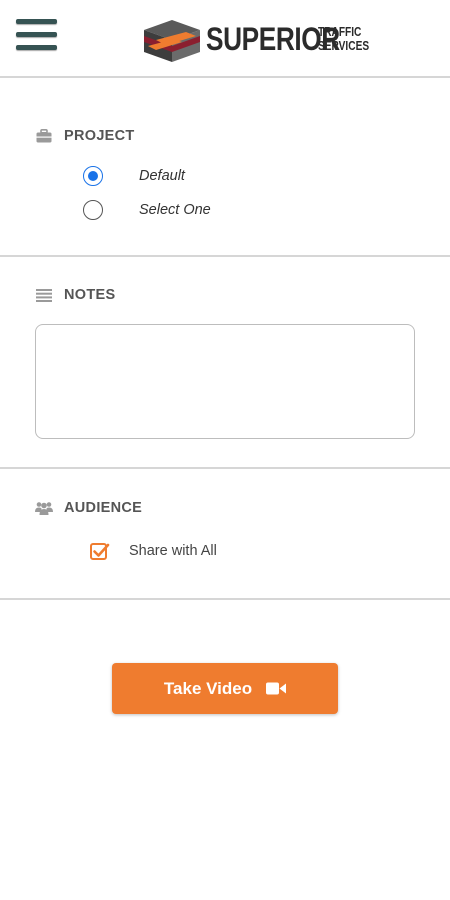  Describe the element at coordinates (172, 41) in the screenshot. I see `logo-mark-icon` at that location.